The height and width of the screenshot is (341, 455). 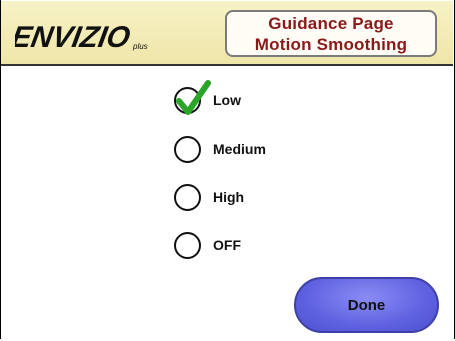 I want to click on option-label-low: Low, so click(x=227, y=100).